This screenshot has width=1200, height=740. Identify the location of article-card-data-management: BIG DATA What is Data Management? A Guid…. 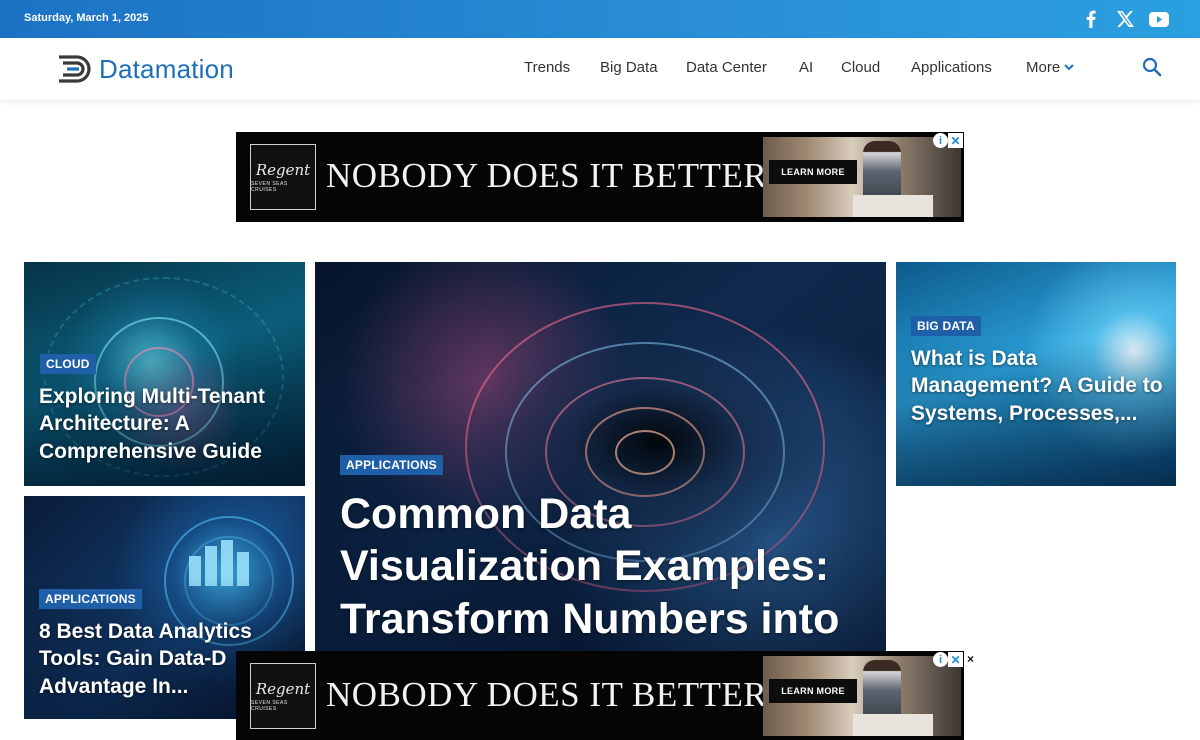
(1036, 374).